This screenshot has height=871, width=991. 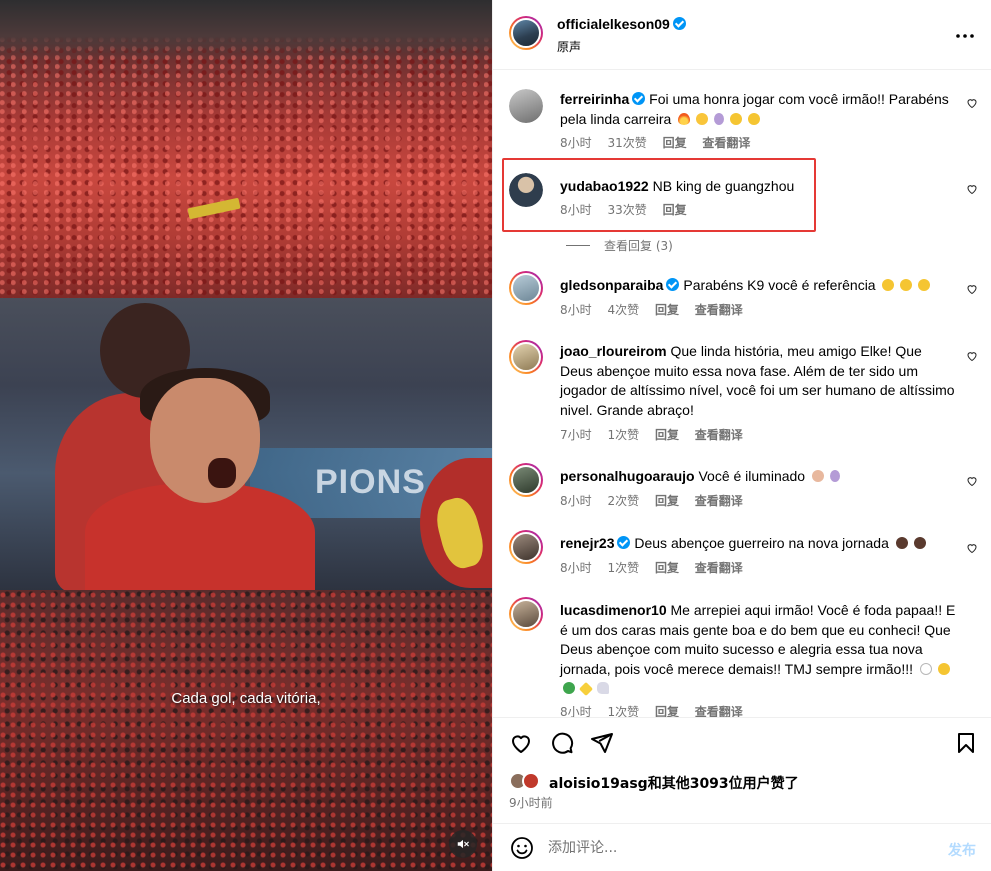 I want to click on rocket-emoji-icon, so click(x=603, y=688).